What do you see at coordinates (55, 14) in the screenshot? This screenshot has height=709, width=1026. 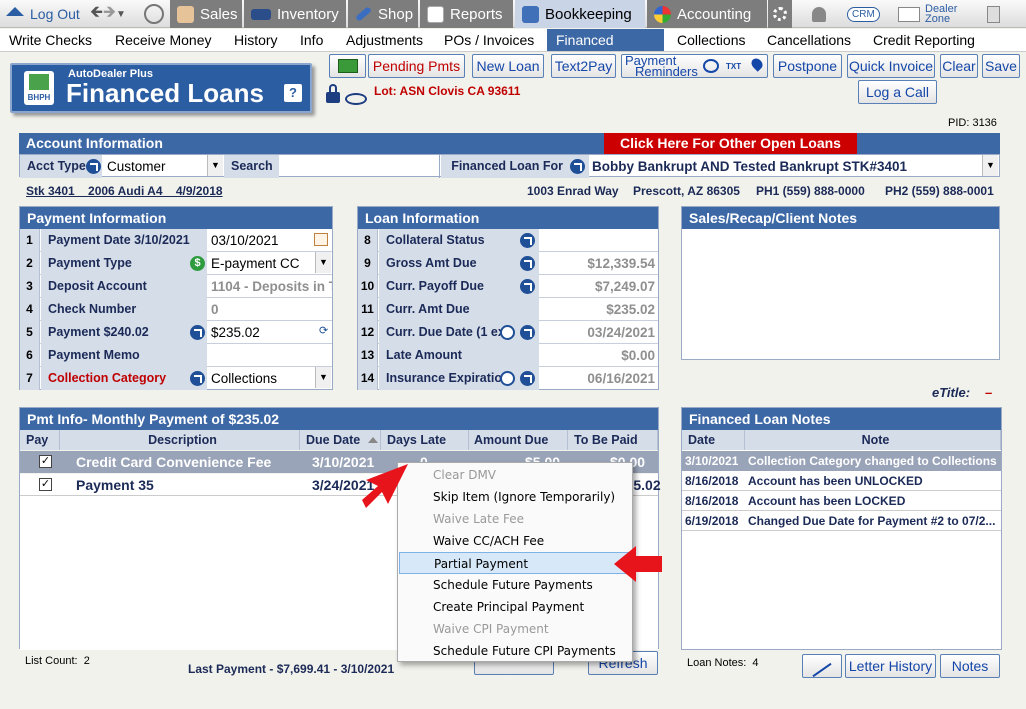 I see `logout-label: Log Out` at bounding box center [55, 14].